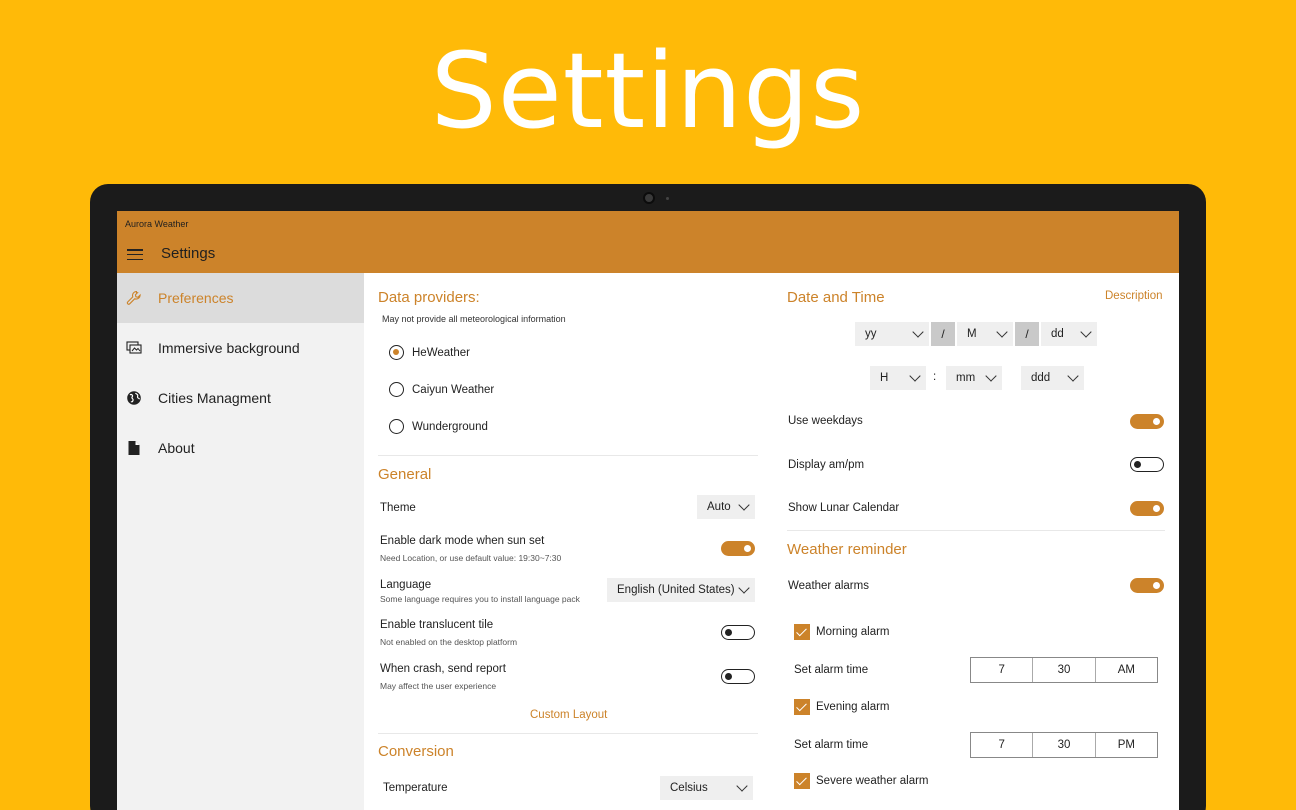  I want to click on app-title: Aurora Weather, so click(157, 224).